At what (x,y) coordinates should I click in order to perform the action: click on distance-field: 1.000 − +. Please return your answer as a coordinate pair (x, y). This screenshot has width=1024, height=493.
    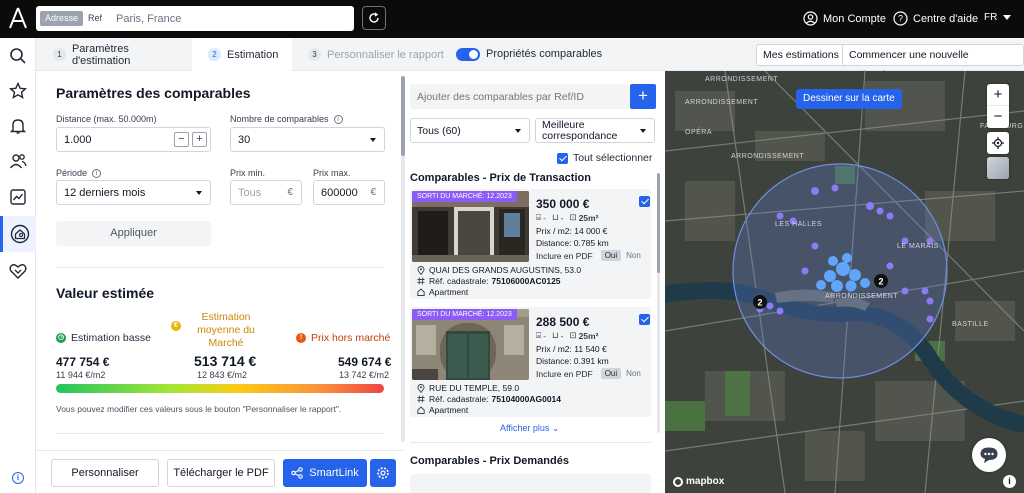
    Looking at the image, I should click on (133, 139).